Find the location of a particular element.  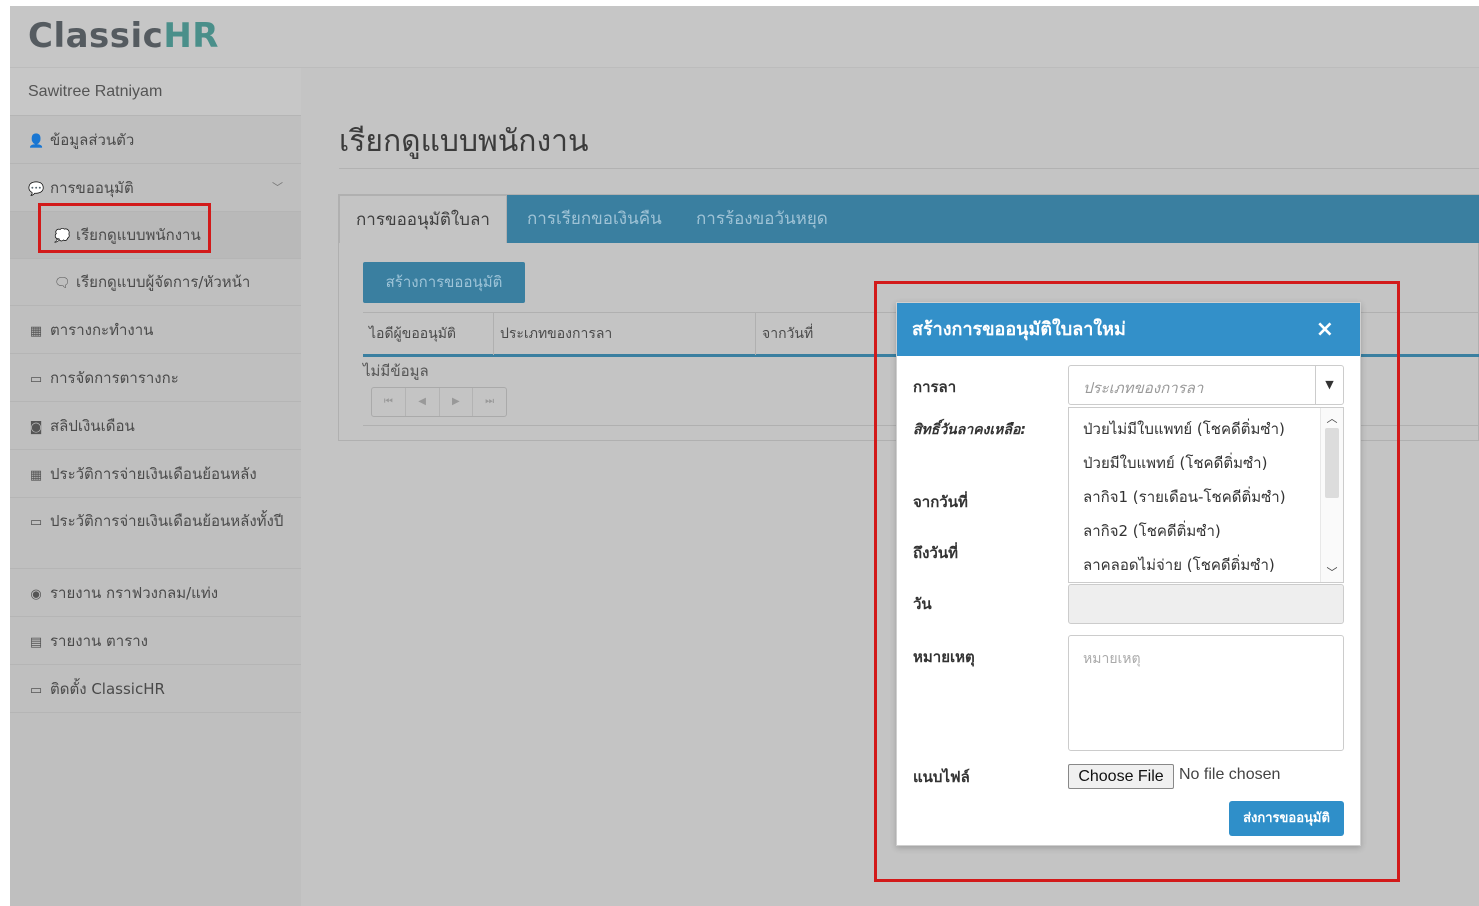

chat-bubbles-icon: 🗨 is located at coordinates (62, 283).